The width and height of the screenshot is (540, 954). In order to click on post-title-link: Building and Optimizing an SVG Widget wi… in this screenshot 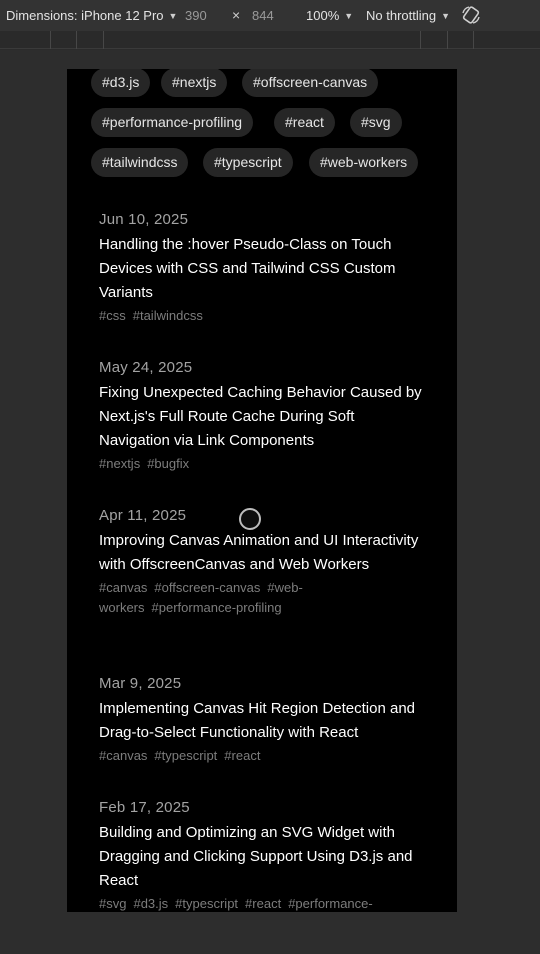, I will do `click(264, 857)`.